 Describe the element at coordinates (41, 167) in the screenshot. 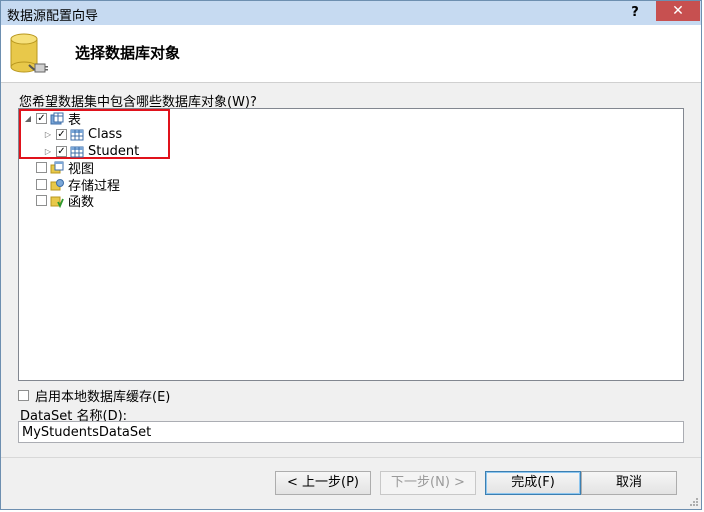

I see `views-checkbox` at that location.